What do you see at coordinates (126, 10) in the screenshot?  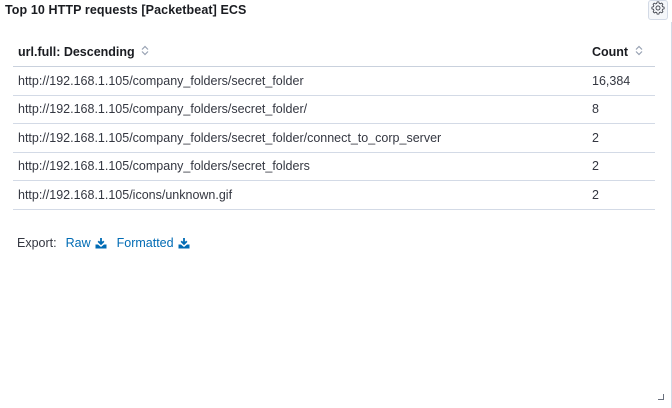 I see `panel-title: Top 10 HTTP requests [Packetbeat] ECS` at bounding box center [126, 10].